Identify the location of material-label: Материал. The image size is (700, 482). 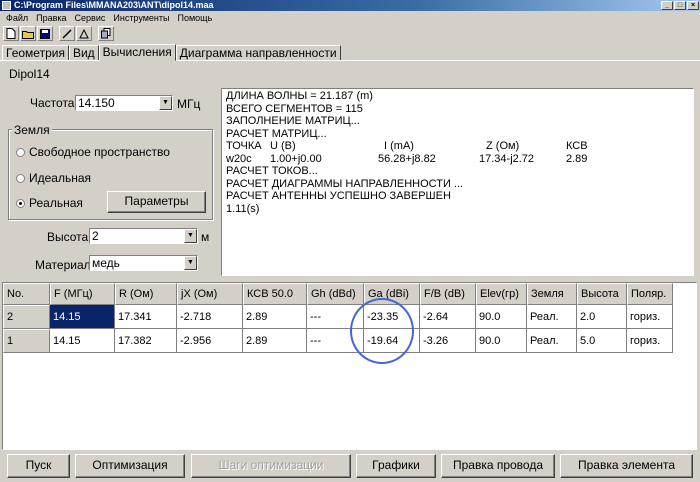
(63, 265).